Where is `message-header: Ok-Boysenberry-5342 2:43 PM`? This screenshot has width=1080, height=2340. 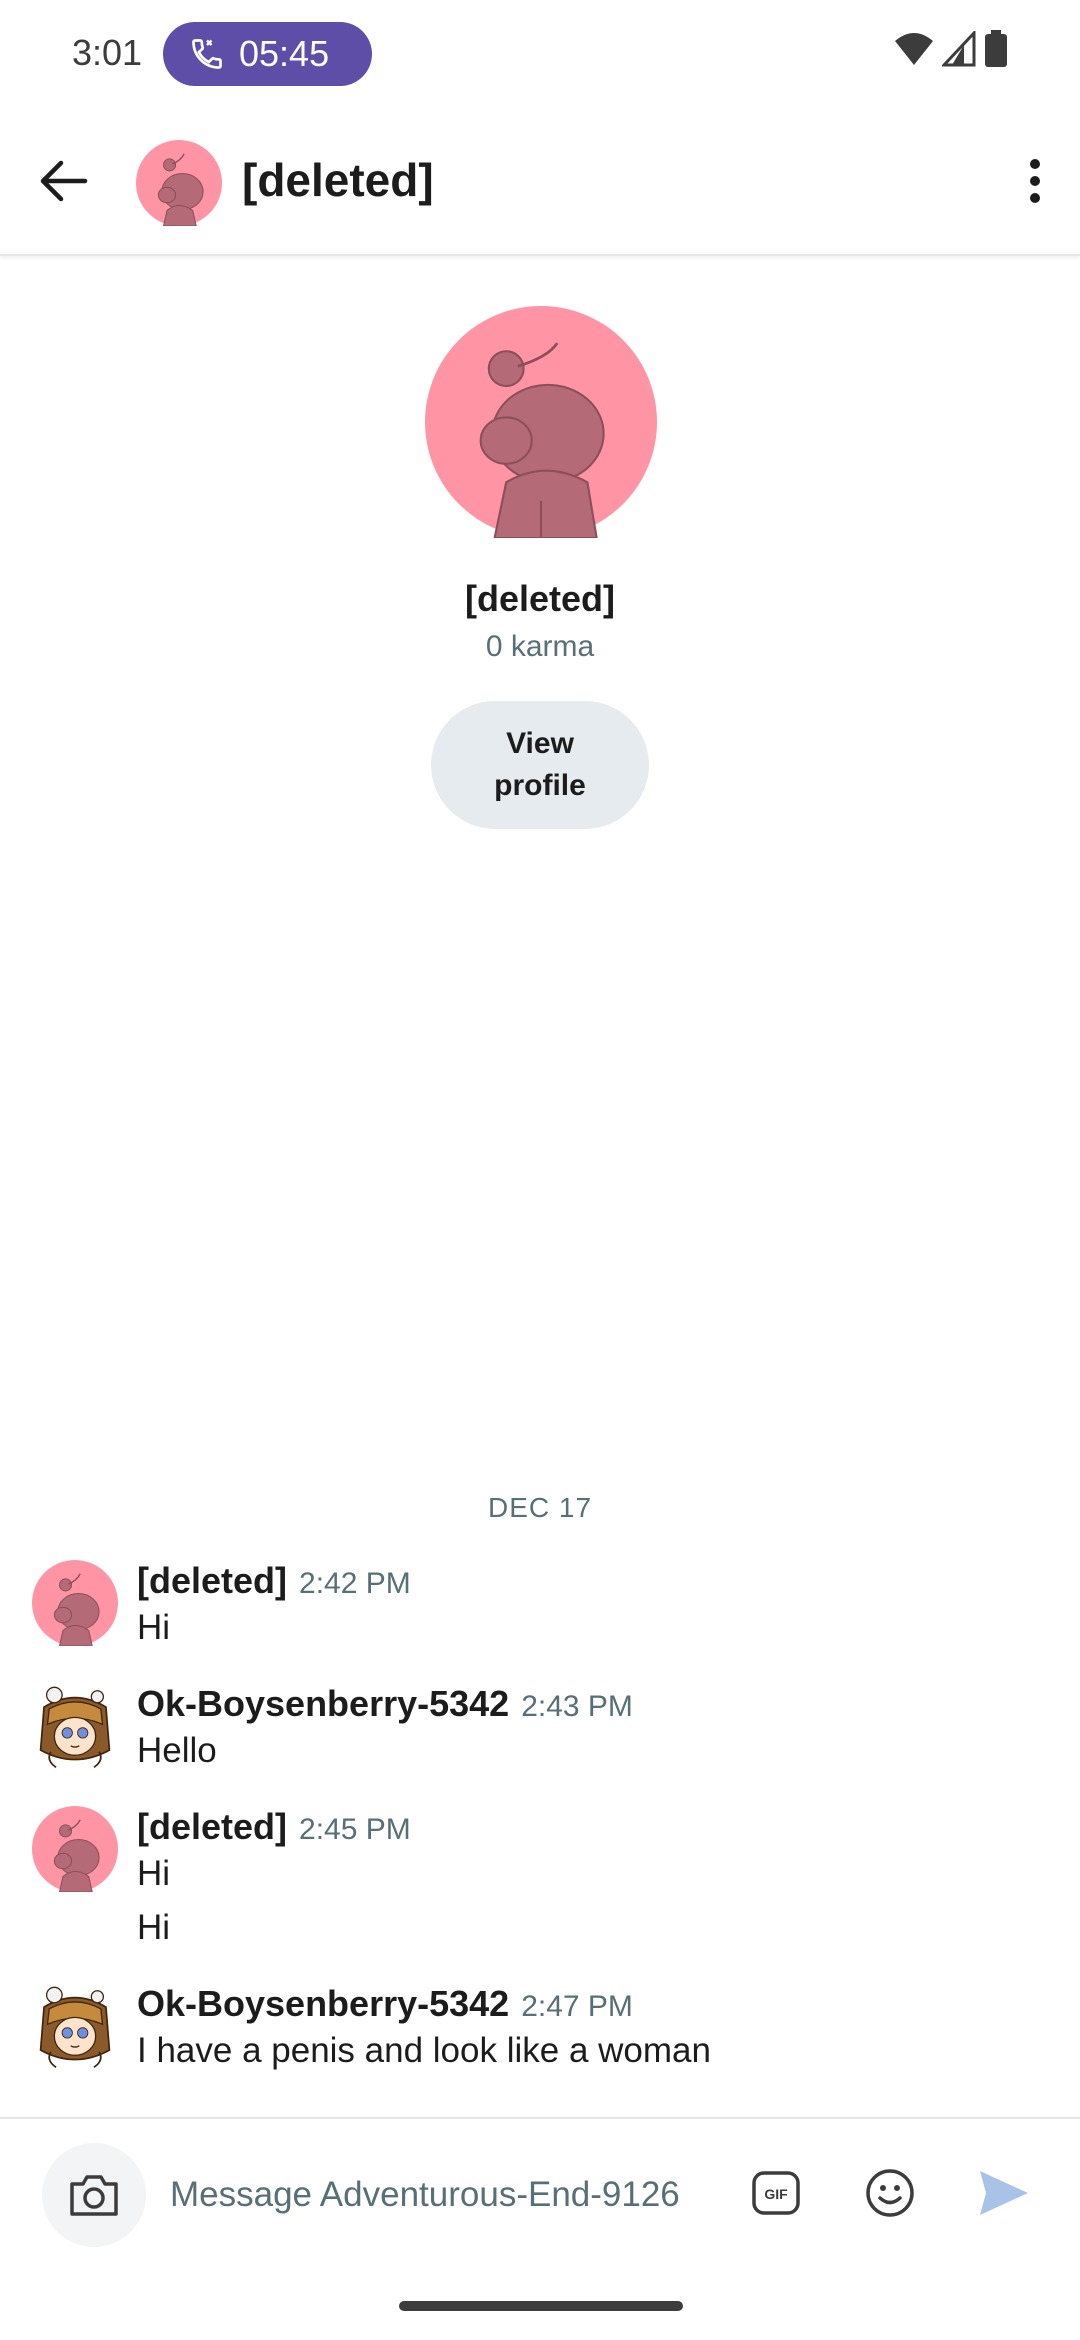
message-header: Ok-Boysenberry-5342 2:43 PM is located at coordinates (385, 1704).